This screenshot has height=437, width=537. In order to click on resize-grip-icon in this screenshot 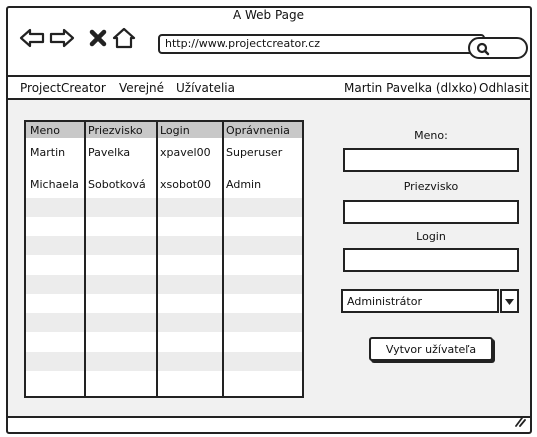, I will do `click(520, 421)`.